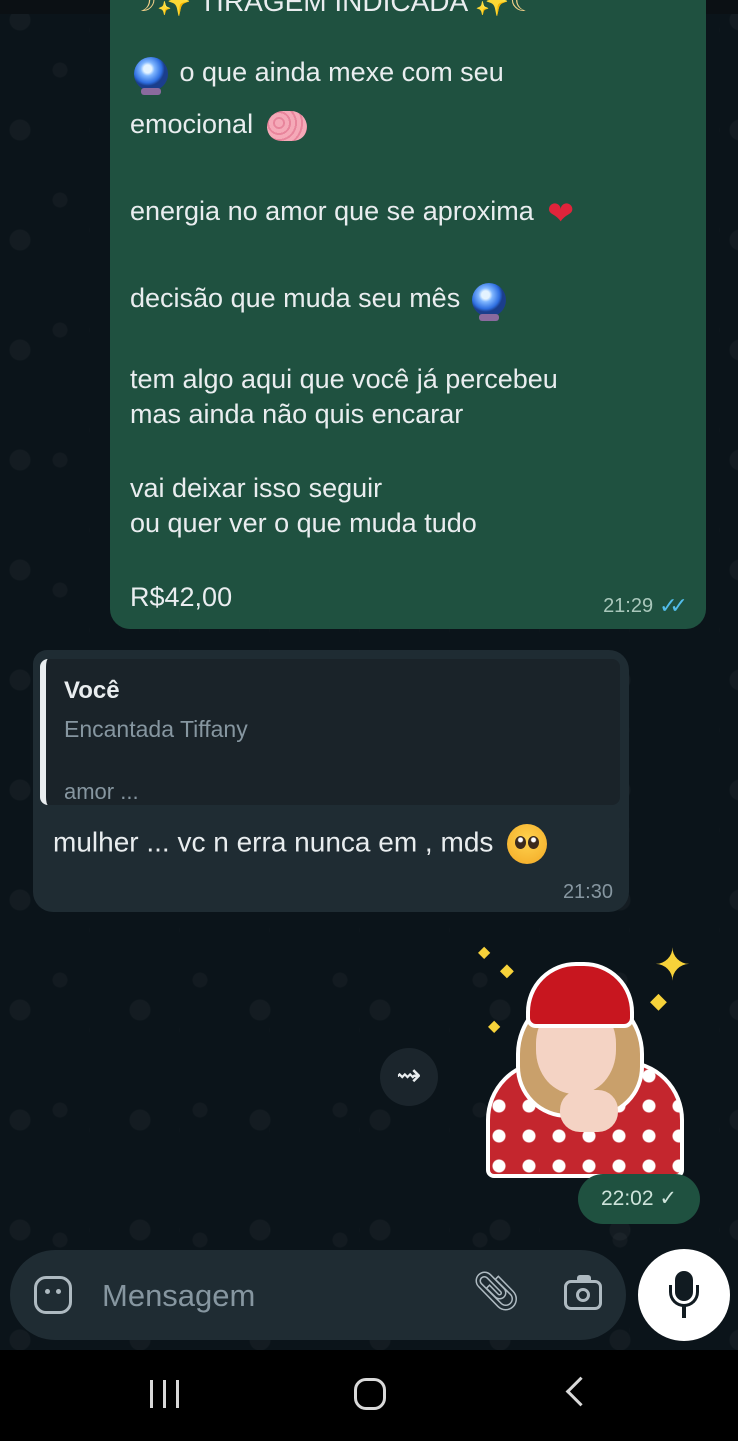 The width and height of the screenshot is (738, 1441). Describe the element at coordinates (673, 605) in the screenshot. I see `double-check-read-icon: ✓✓` at that location.